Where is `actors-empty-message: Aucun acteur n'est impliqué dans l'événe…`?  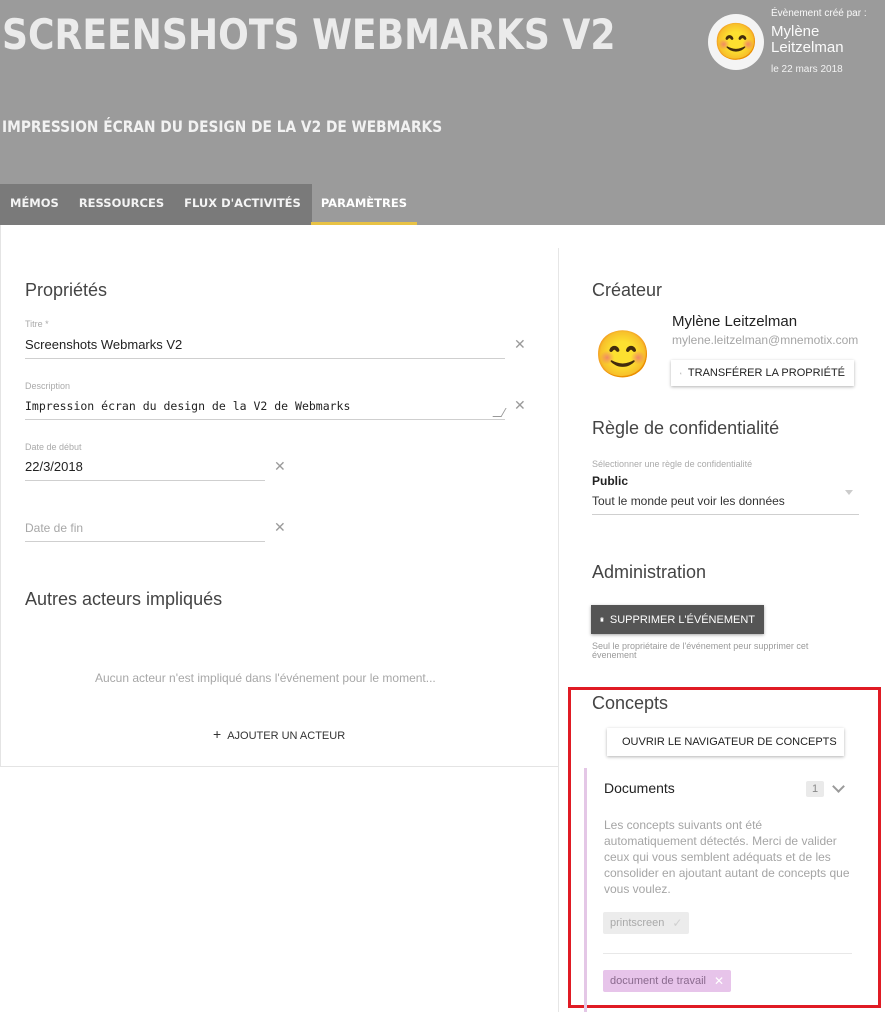
actors-empty-message: Aucun acteur n'est impliqué dans l'événe… is located at coordinates (265, 678).